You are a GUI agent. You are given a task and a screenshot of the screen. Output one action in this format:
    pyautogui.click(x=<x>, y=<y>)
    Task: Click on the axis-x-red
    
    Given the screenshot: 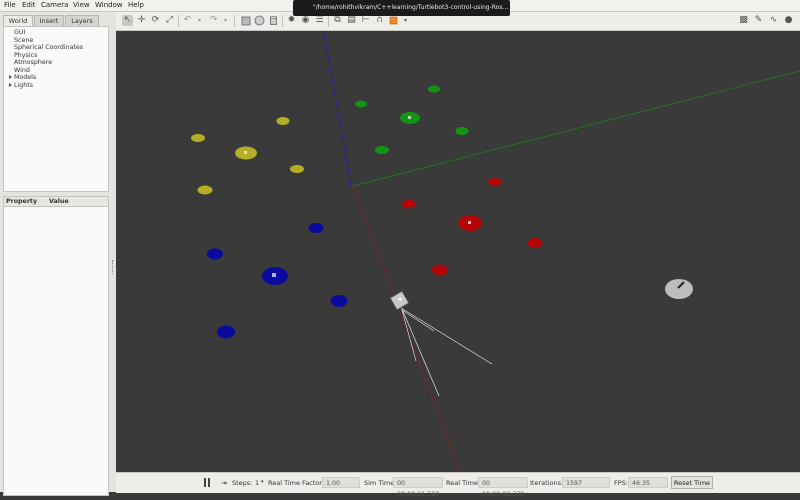 What is the action you would take?
    pyautogui.click(x=406, y=329)
    